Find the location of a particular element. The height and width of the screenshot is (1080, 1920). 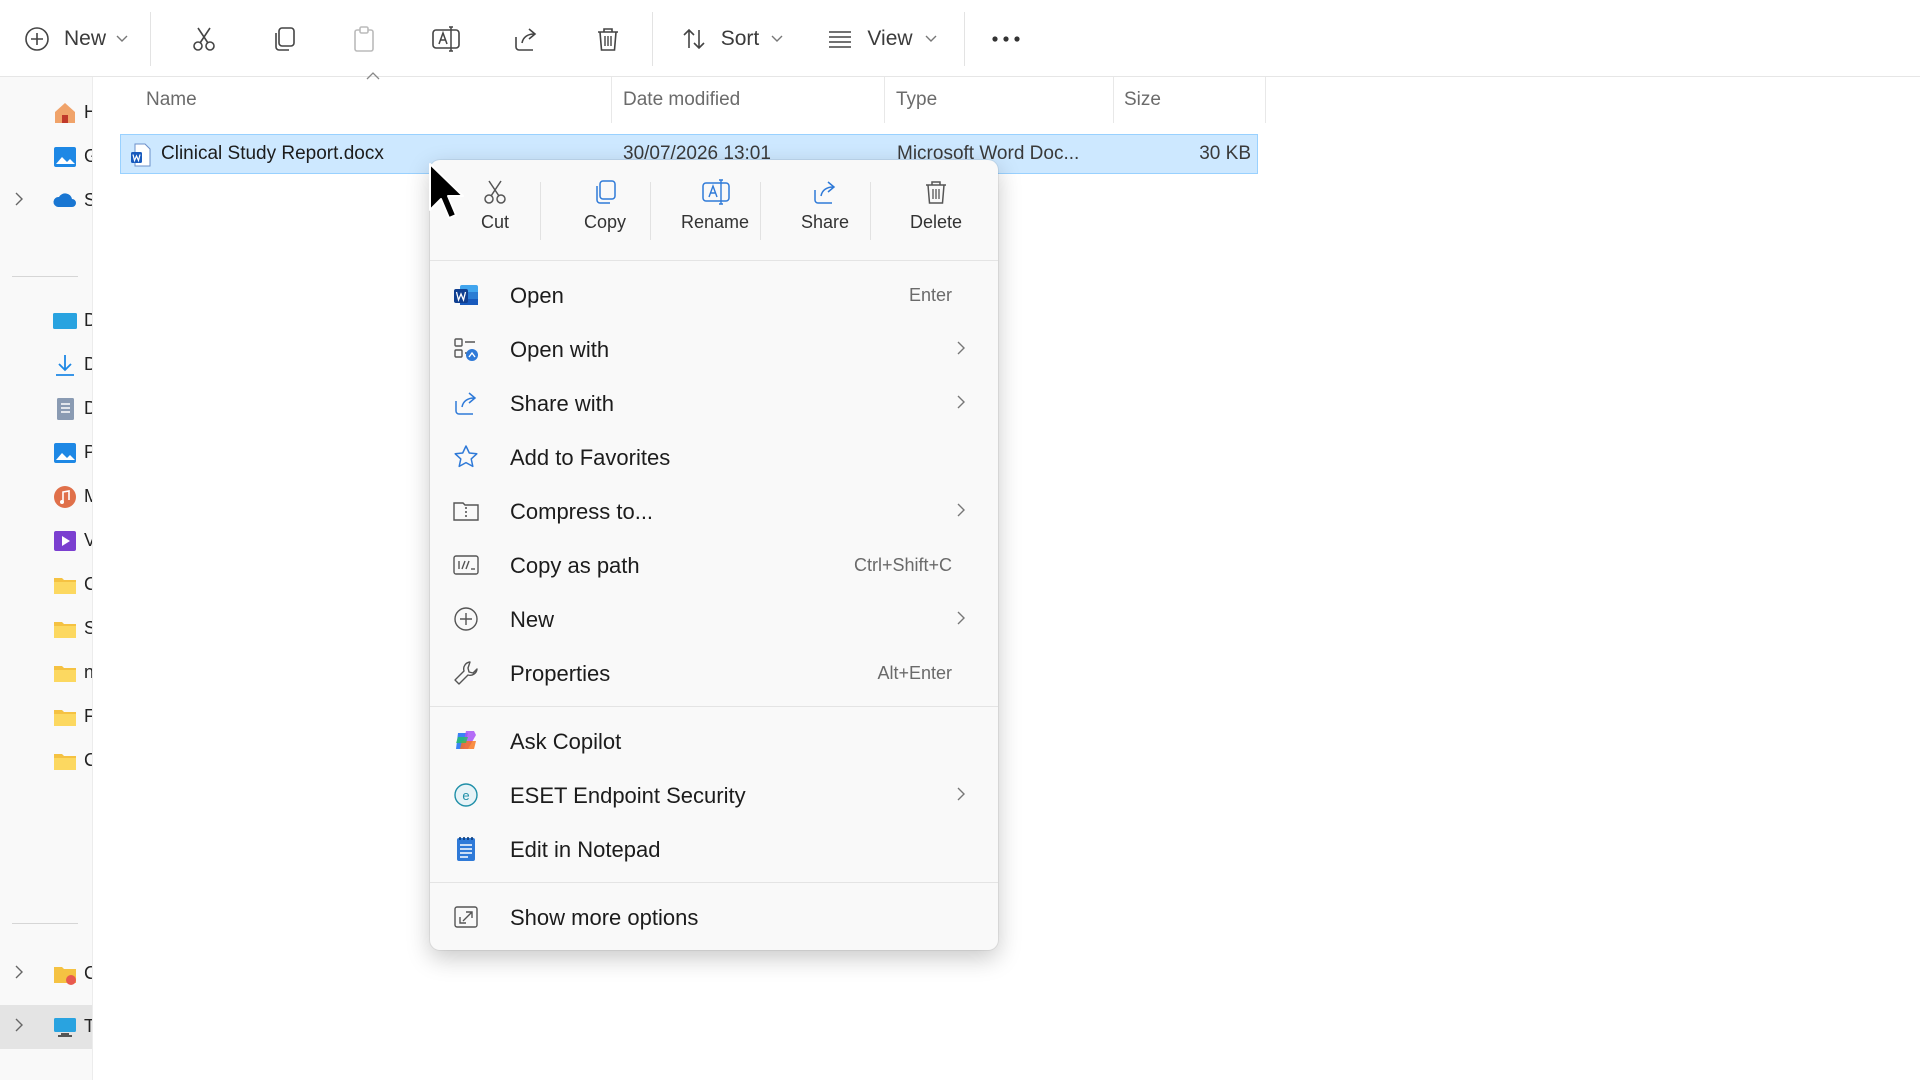

column-header-size: Size is located at coordinates (1190, 100).